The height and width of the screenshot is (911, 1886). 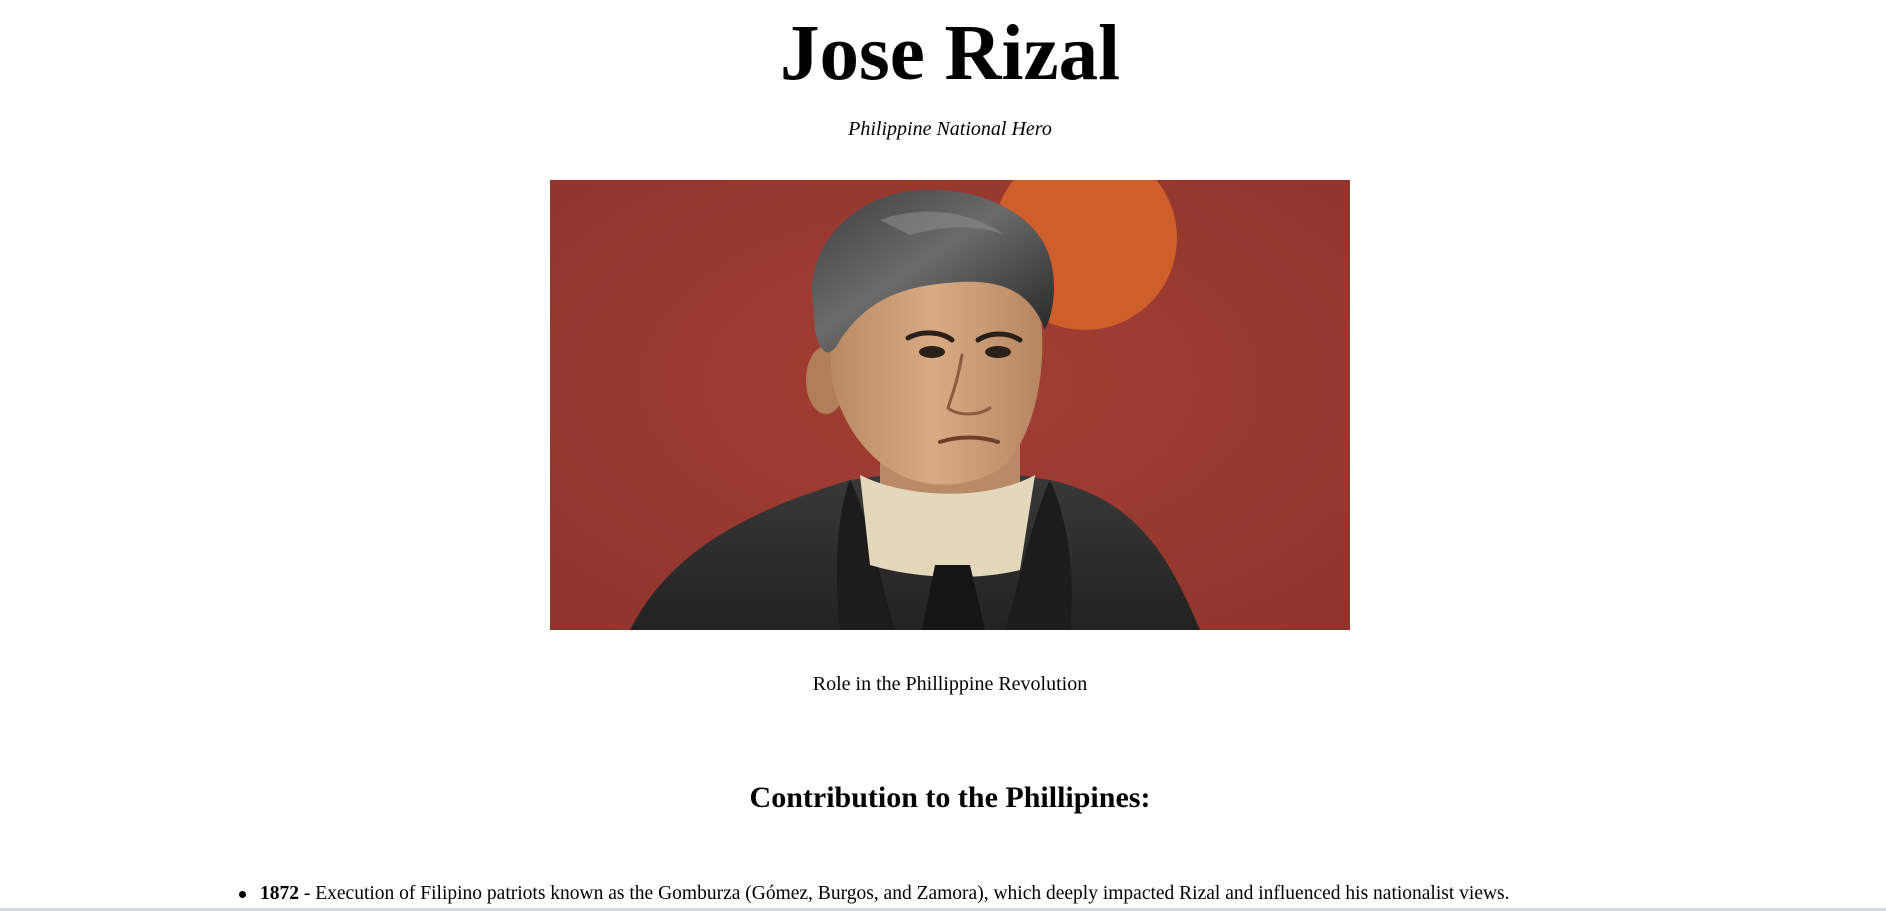 I want to click on right-eye, so click(x=998, y=352).